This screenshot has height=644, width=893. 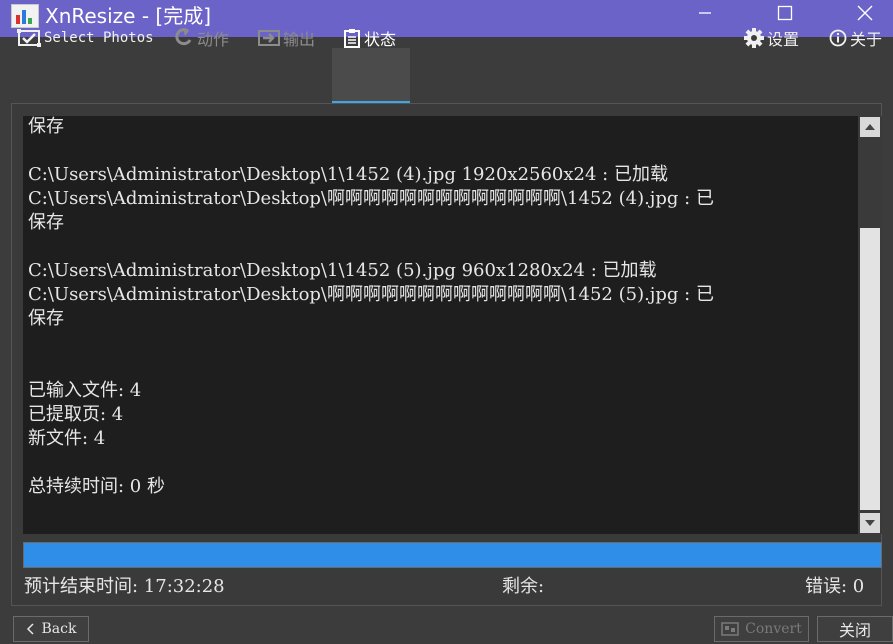 I want to click on app-icon, so click(x=25, y=16).